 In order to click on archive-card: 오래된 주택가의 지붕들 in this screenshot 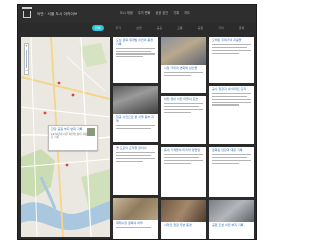, I will do `click(231, 60)`.